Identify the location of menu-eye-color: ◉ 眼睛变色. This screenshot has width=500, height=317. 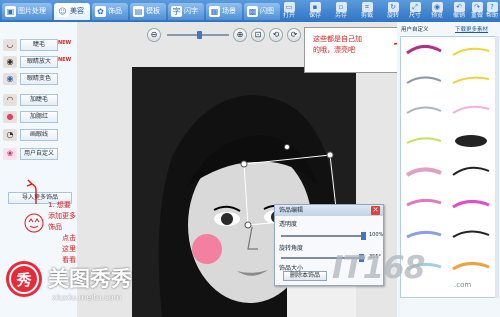
(38, 79).